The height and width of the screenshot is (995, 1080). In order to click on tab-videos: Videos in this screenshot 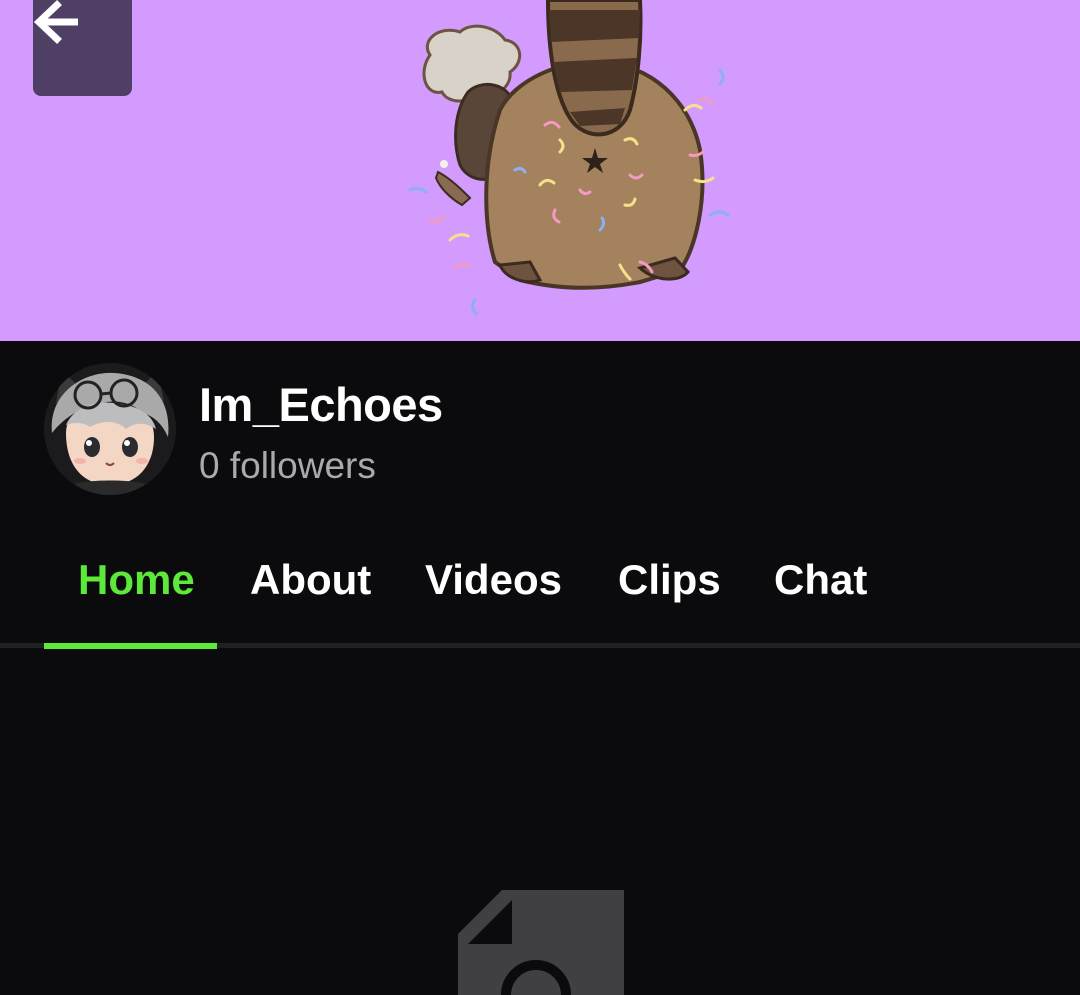, I will do `click(493, 580)`.